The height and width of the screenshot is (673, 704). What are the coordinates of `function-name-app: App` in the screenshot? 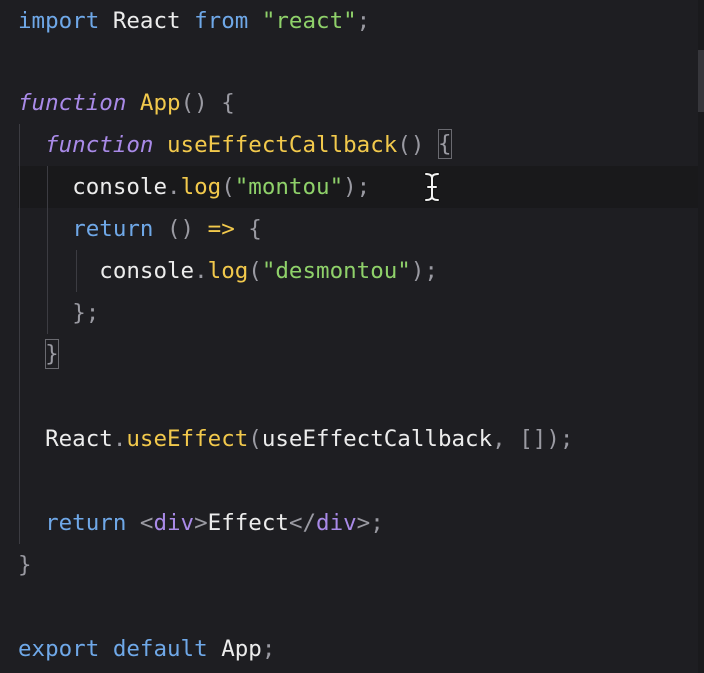 It's located at (160, 103).